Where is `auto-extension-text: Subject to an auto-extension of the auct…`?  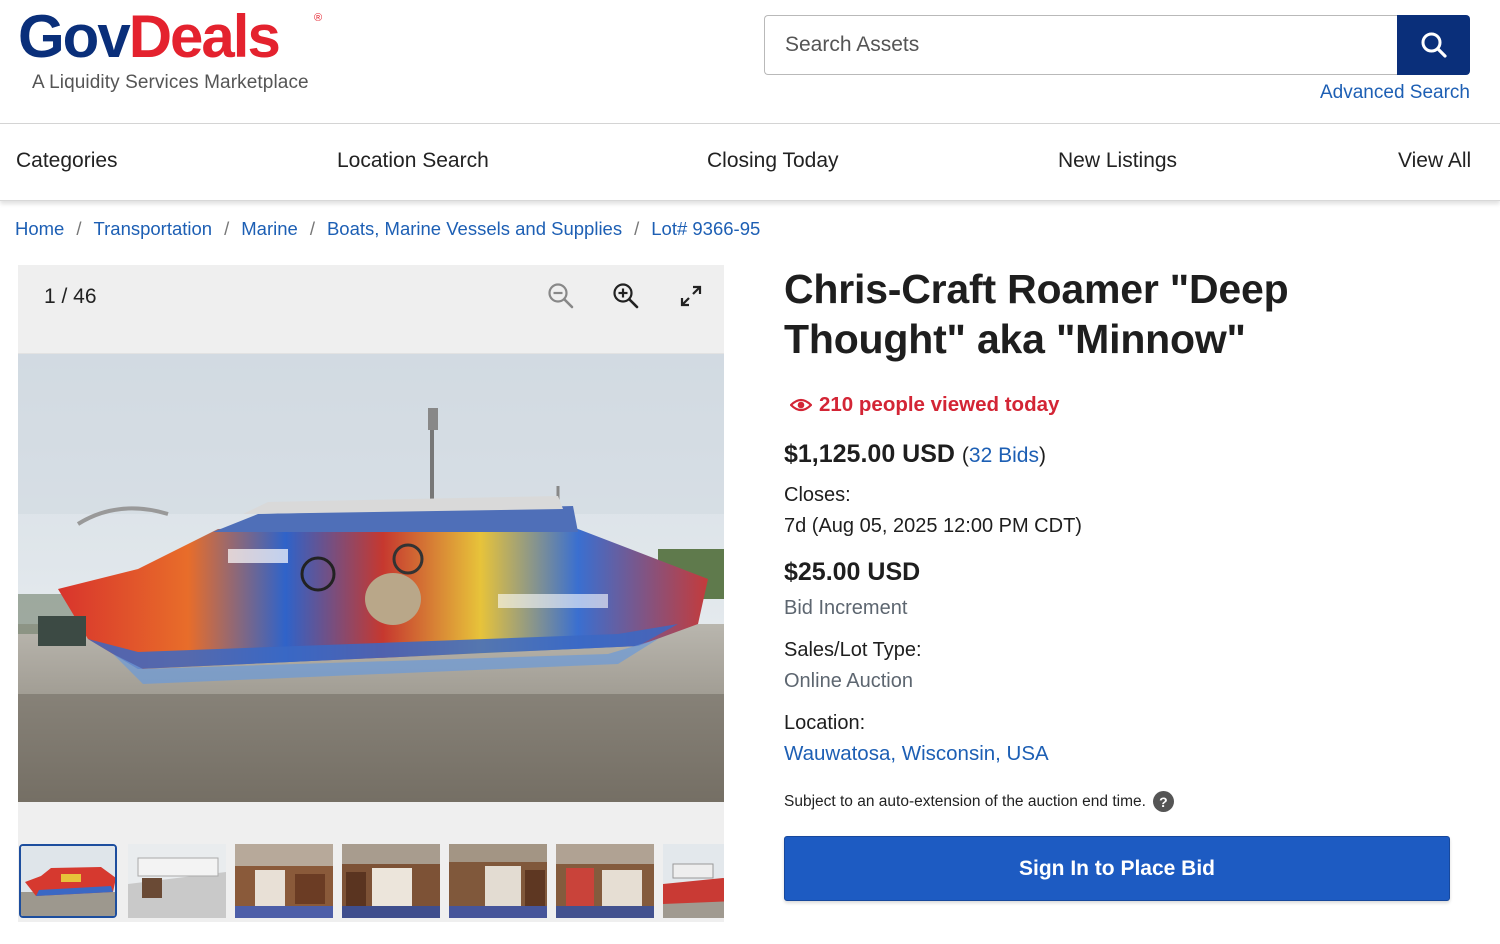 auto-extension-text: Subject to an auto-extension of the auct… is located at coordinates (965, 801).